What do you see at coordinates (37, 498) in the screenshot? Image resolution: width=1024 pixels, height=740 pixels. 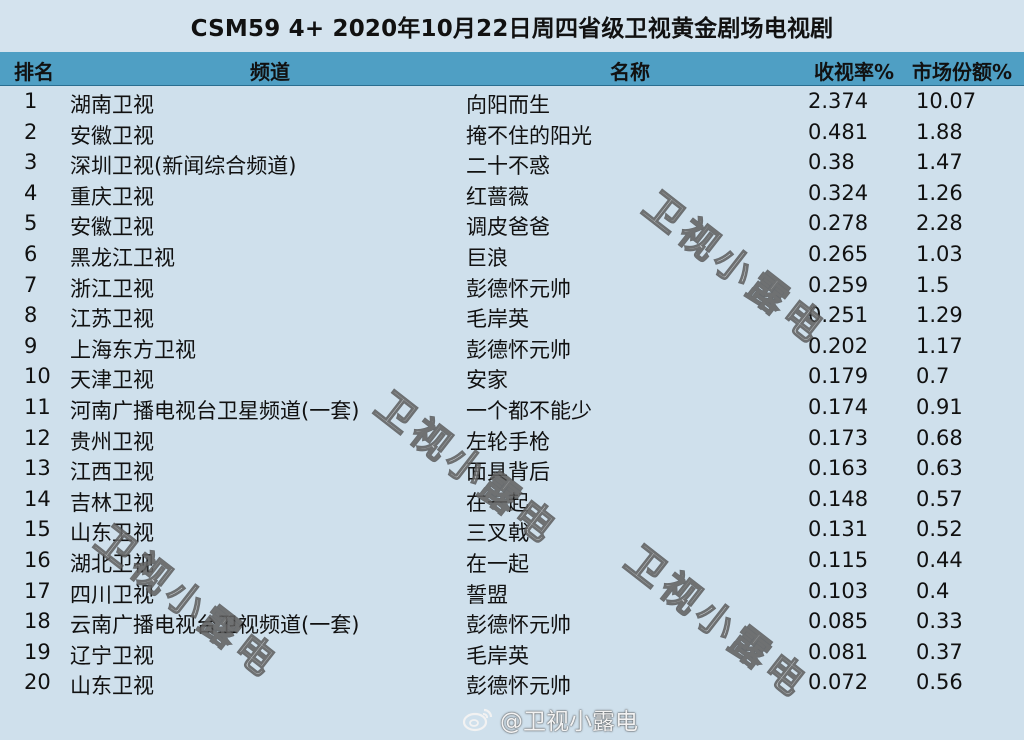 I see `rank-cell: 14` at bounding box center [37, 498].